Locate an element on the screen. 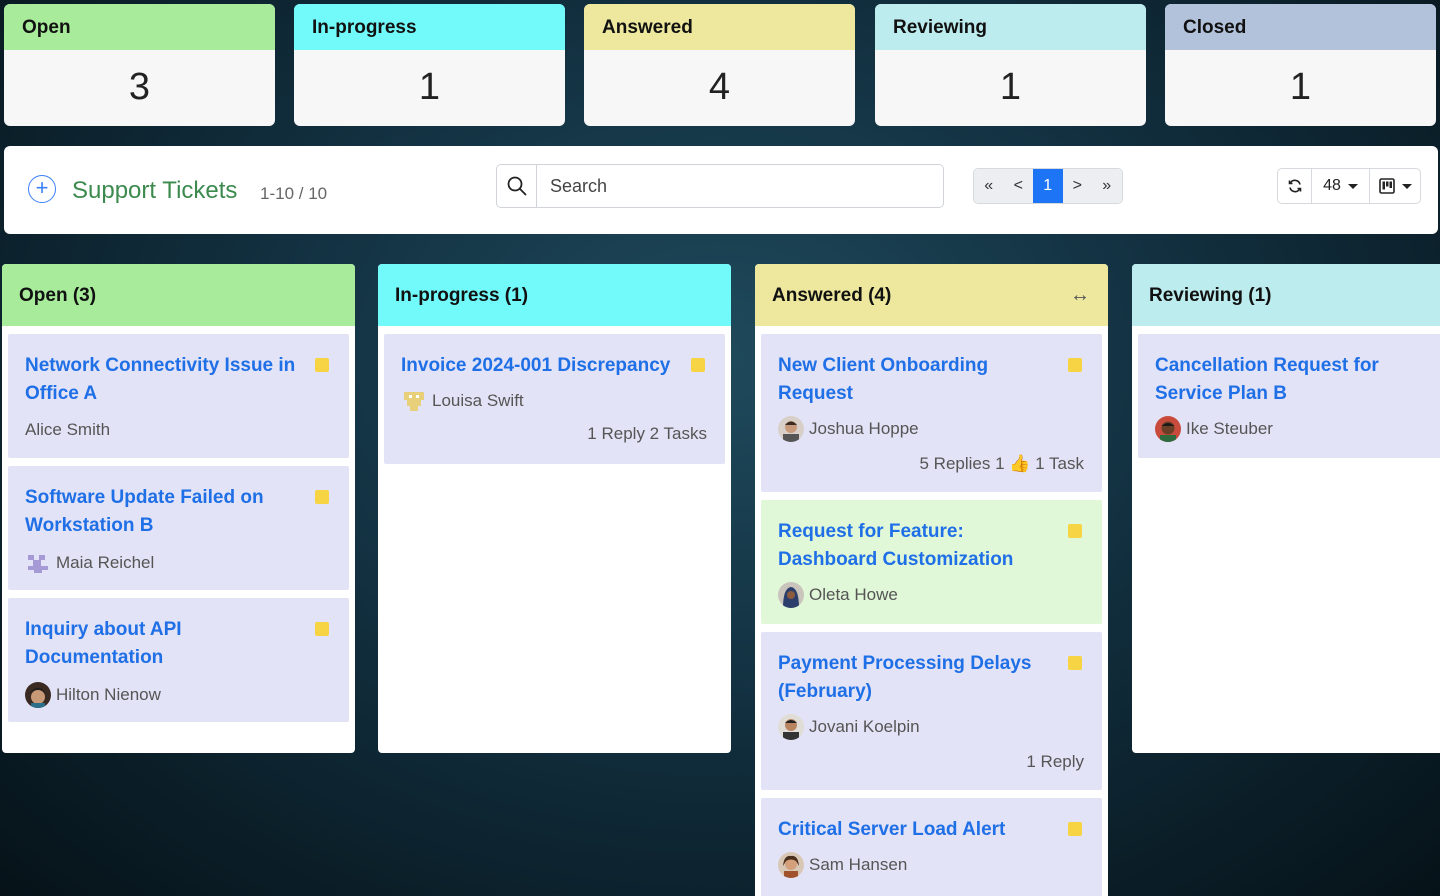 This screenshot has height=896, width=1440. assignee-name: Louisa Swift is located at coordinates (478, 400).